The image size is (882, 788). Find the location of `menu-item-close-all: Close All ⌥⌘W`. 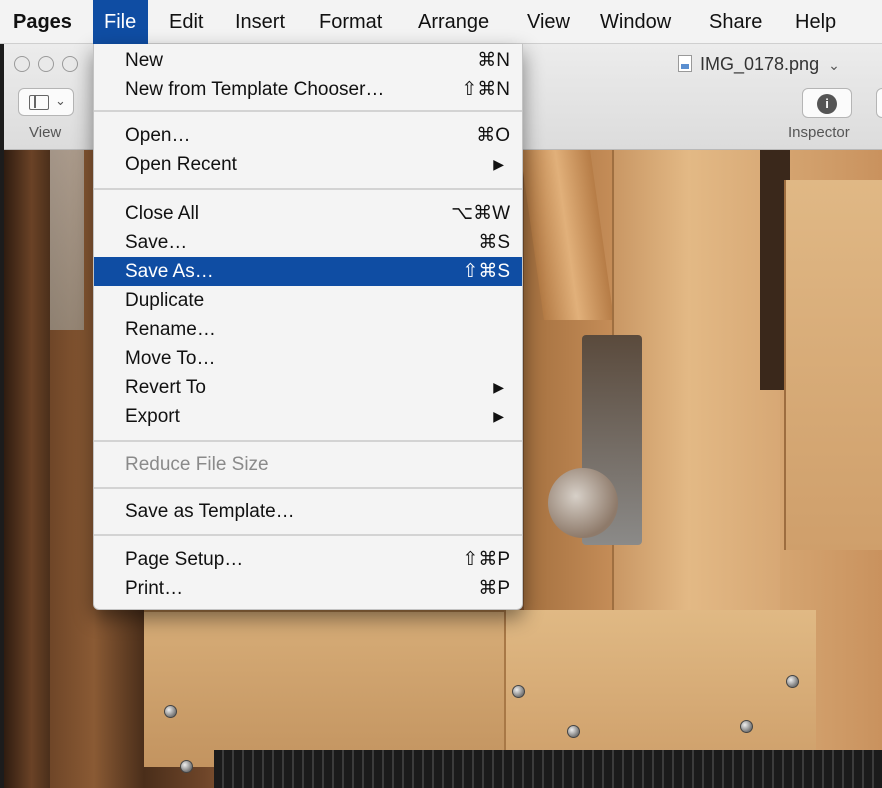

menu-item-close-all: Close All ⌥⌘W is located at coordinates (308, 213).